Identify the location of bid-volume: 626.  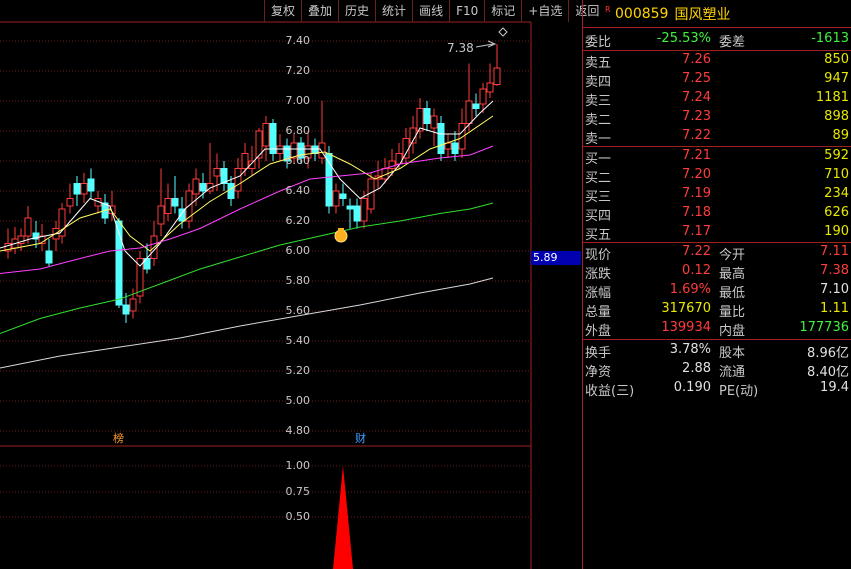
(836, 212).